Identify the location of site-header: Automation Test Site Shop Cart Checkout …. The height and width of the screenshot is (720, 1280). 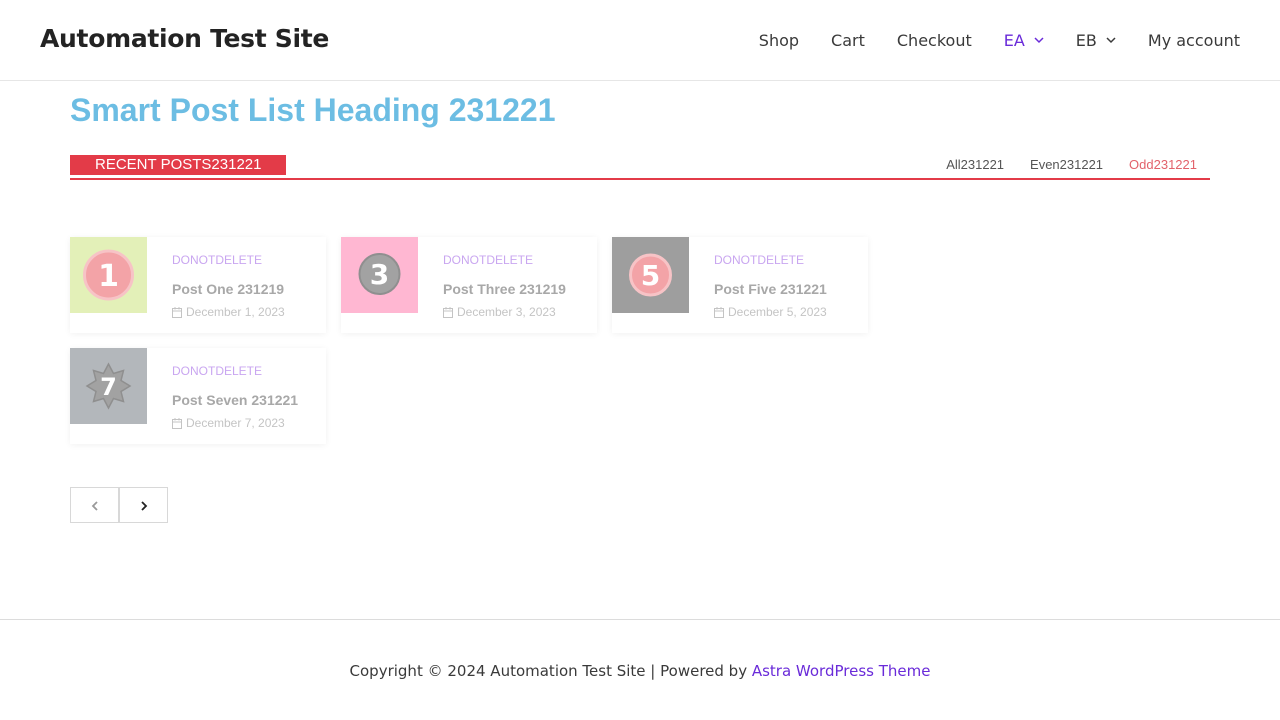
(640, 40).